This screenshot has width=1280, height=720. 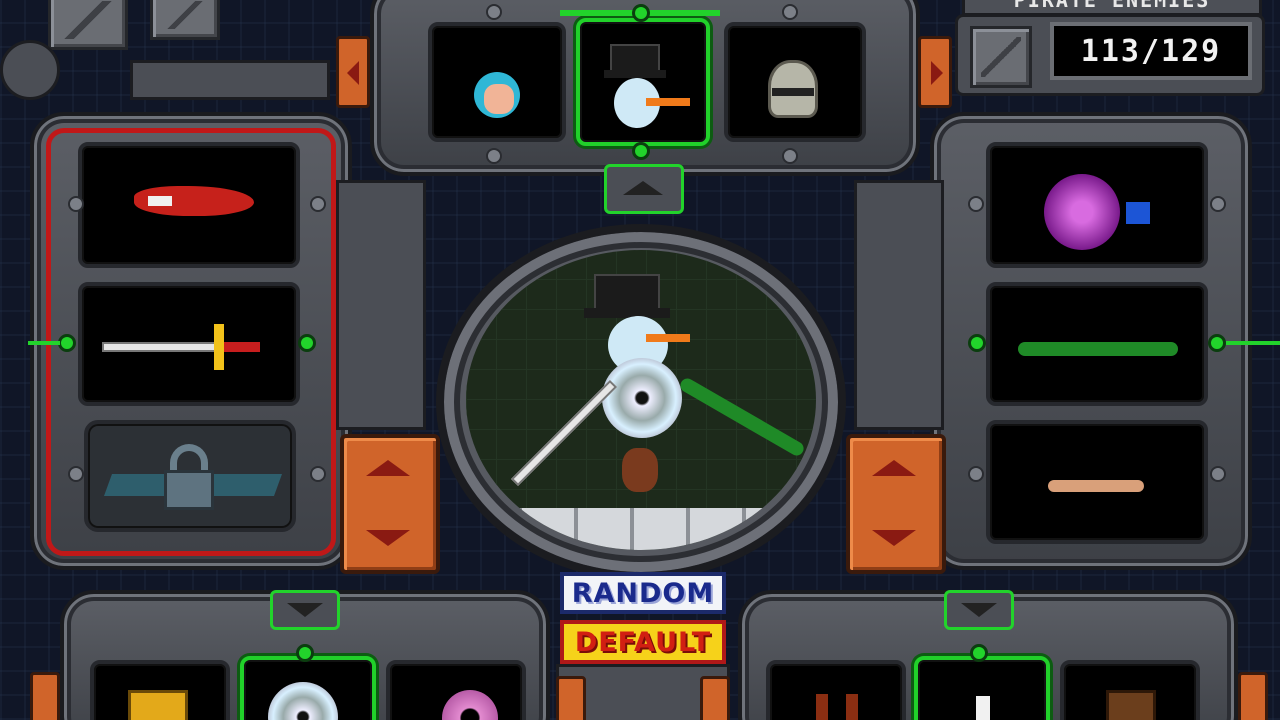 I want to click on left-slot-red-claw, so click(x=189, y=205).